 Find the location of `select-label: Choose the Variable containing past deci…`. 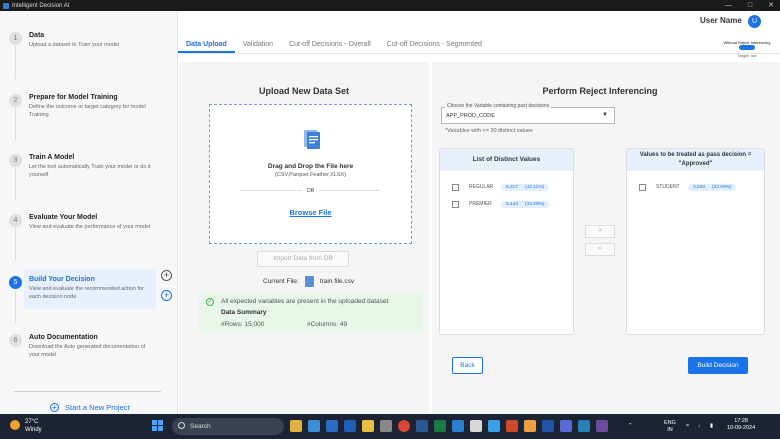

select-label: Choose the Variable containing past deci… is located at coordinates (498, 106).